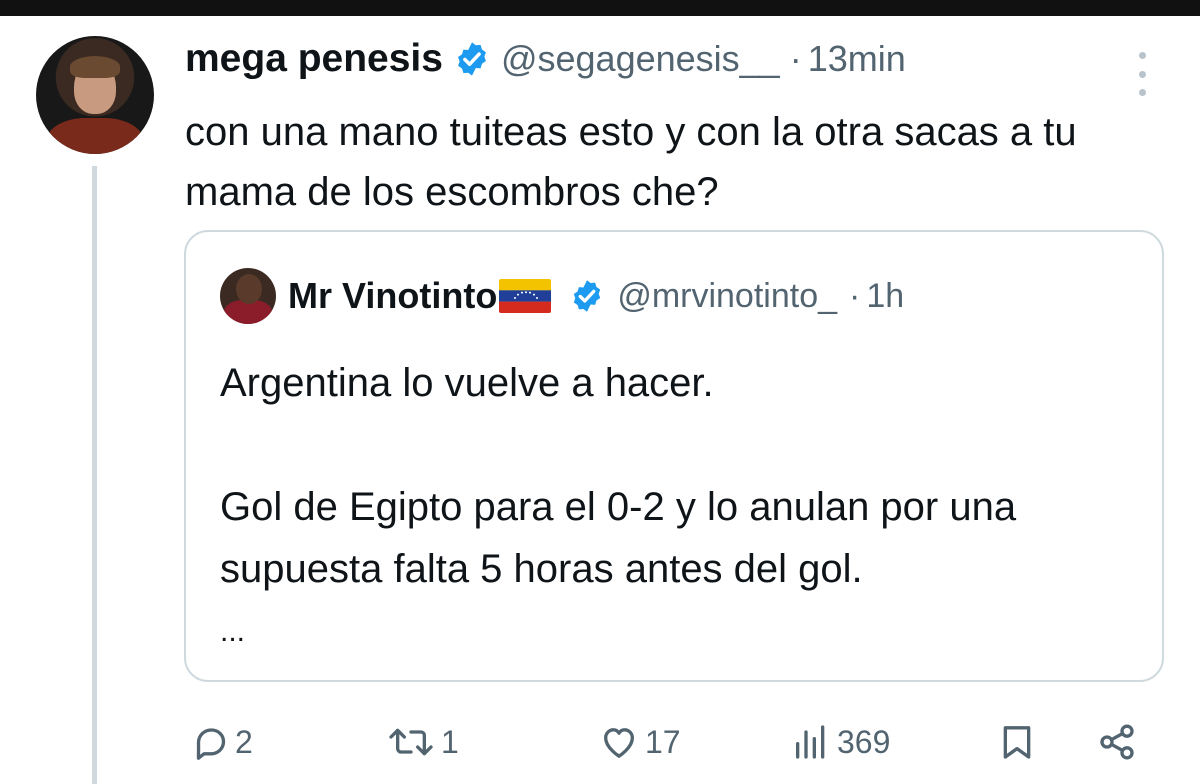 The image size is (1200, 784). What do you see at coordinates (810, 742) in the screenshot?
I see `analytics-icon` at bounding box center [810, 742].